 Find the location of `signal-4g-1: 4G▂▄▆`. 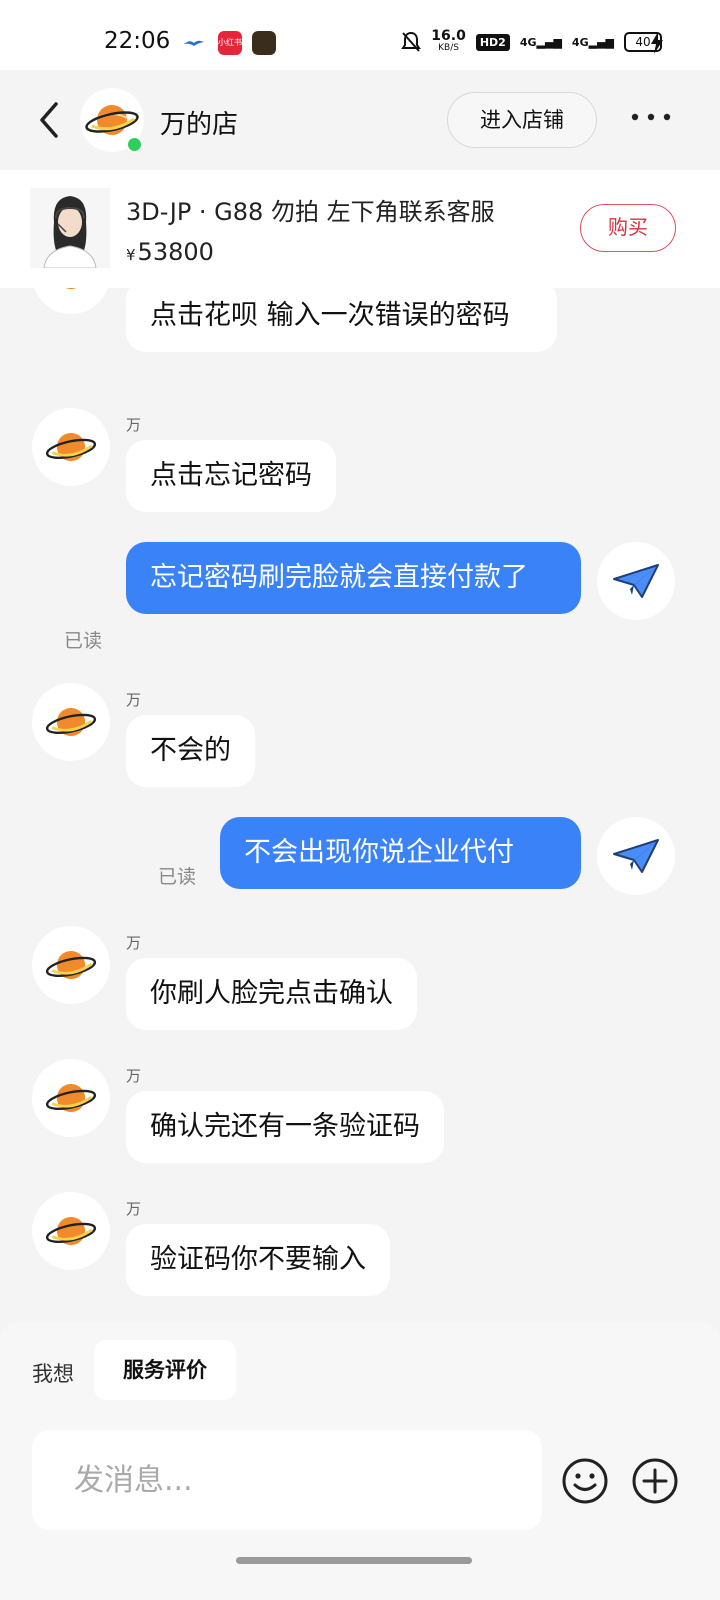

signal-4g-1: 4G▂▄▆ is located at coordinates (540, 42).